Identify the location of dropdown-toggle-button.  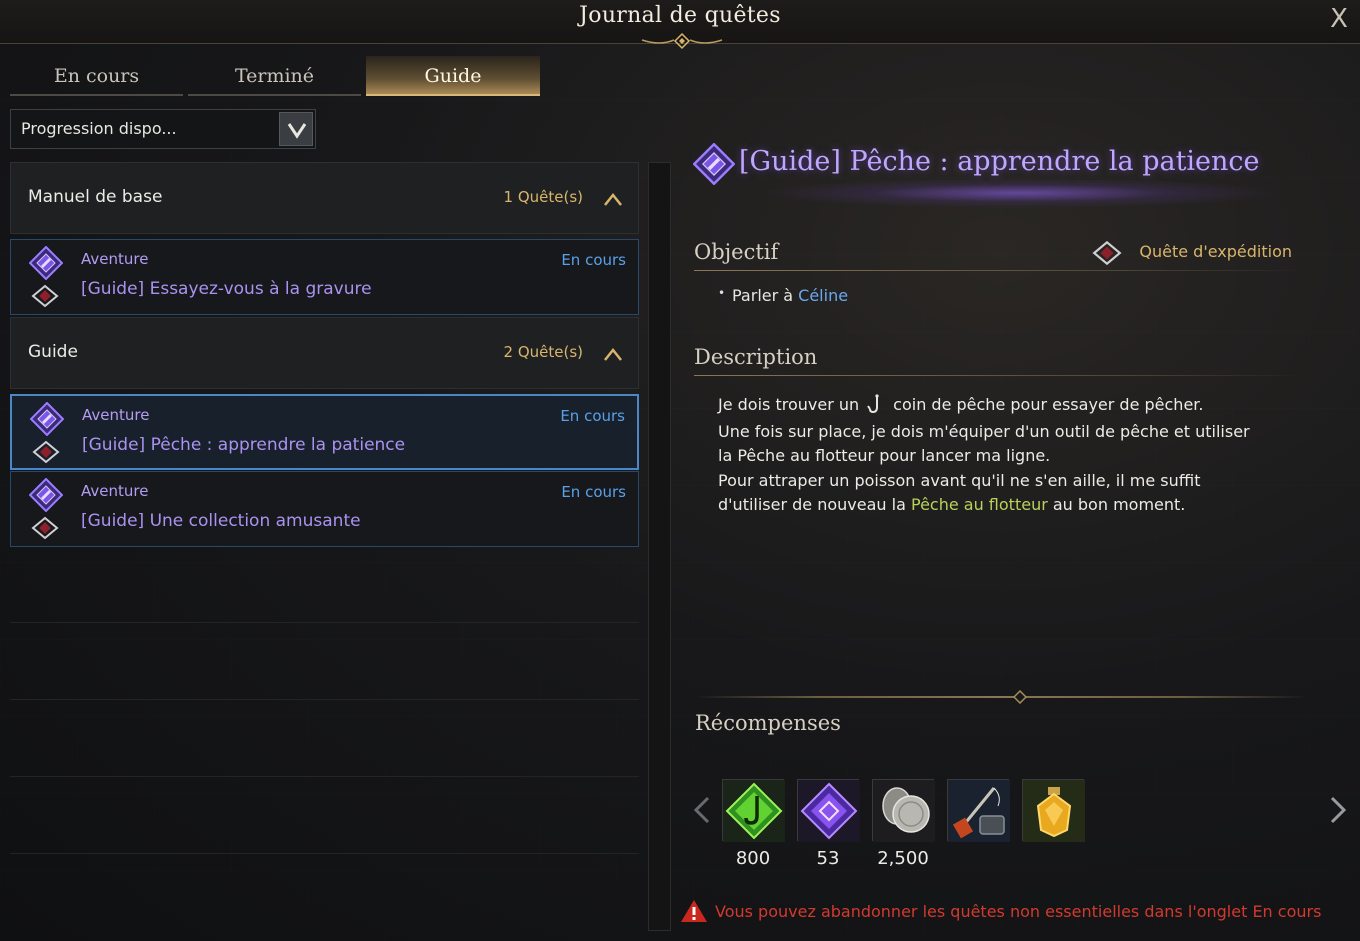
(296, 129).